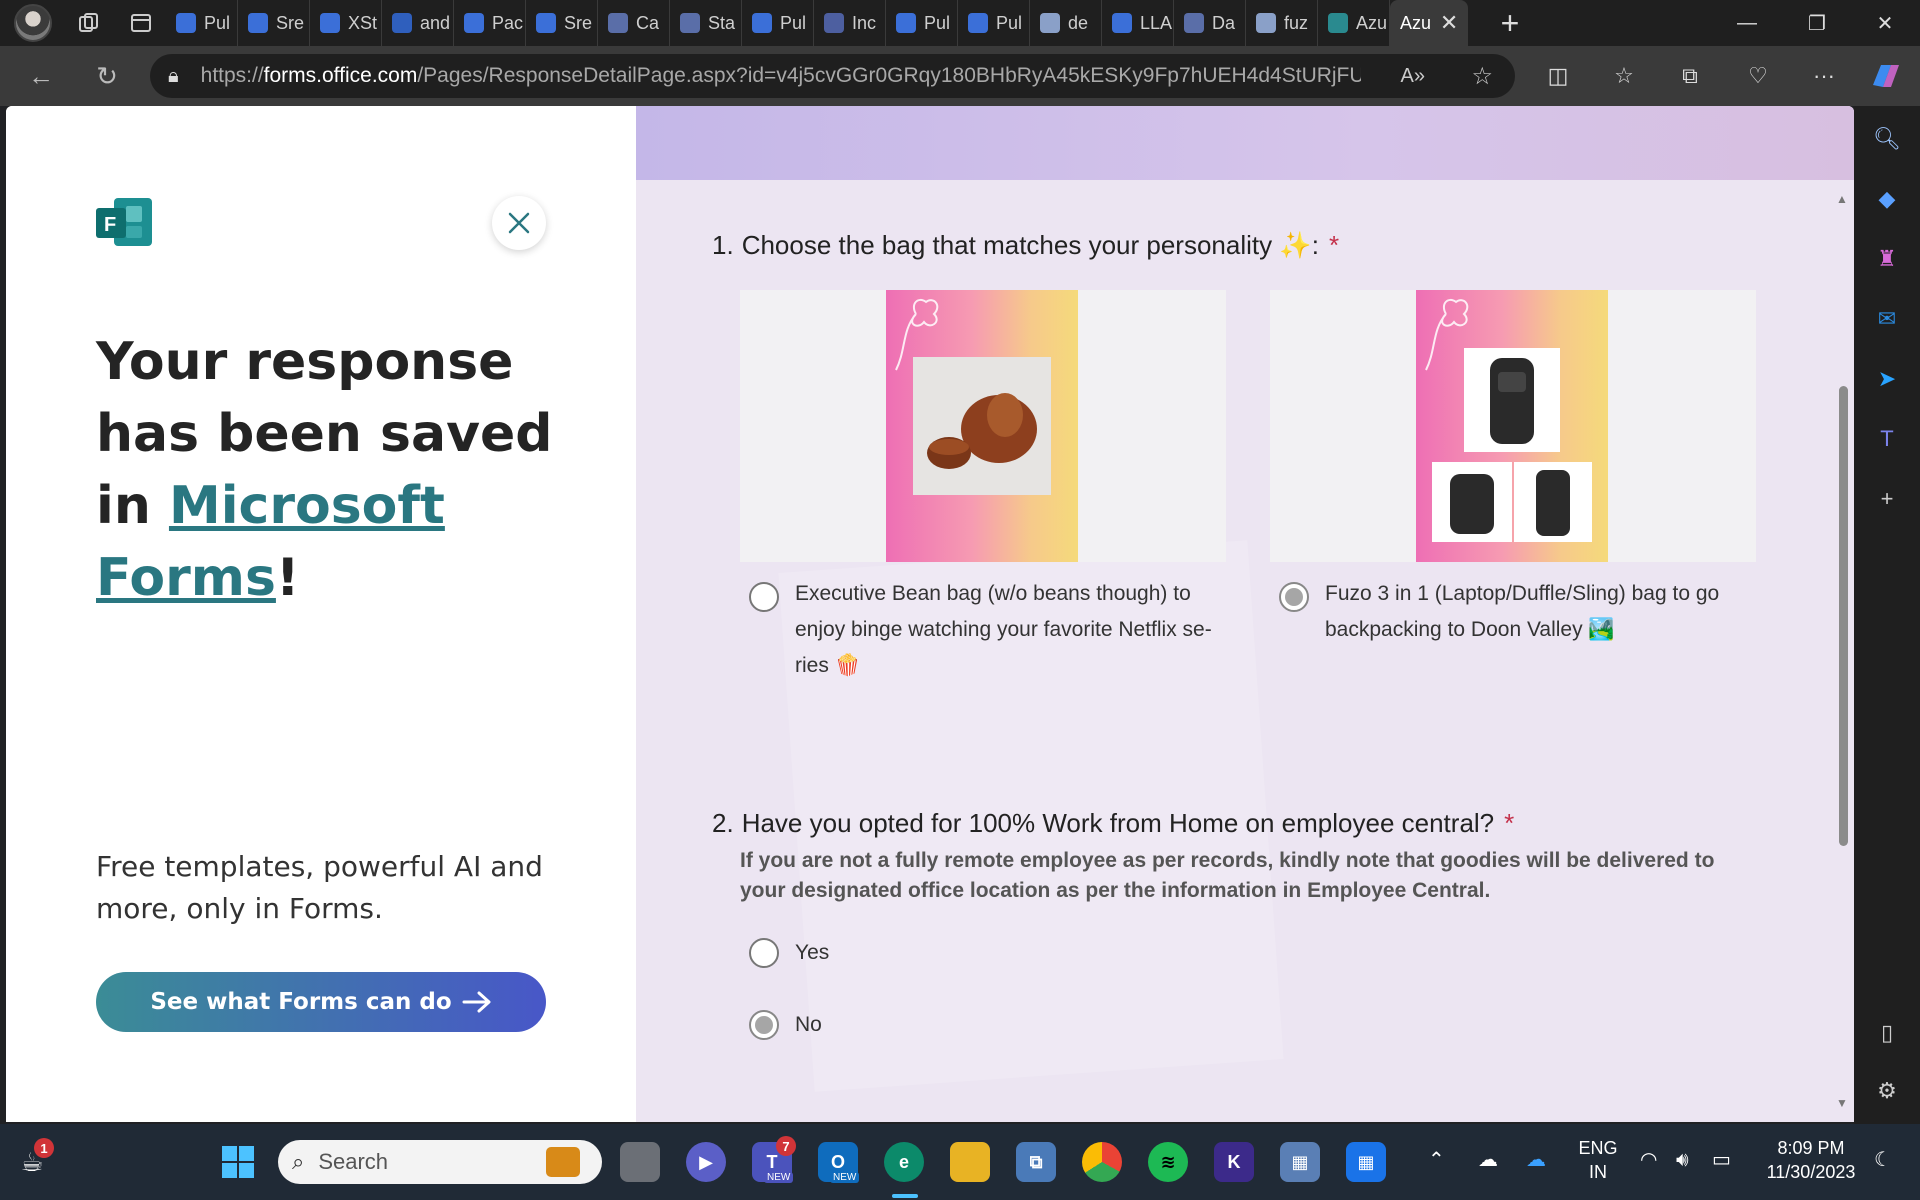 The height and width of the screenshot is (1200, 1920). What do you see at coordinates (490, 23) in the screenshot?
I see `browser-tab: Pac` at bounding box center [490, 23].